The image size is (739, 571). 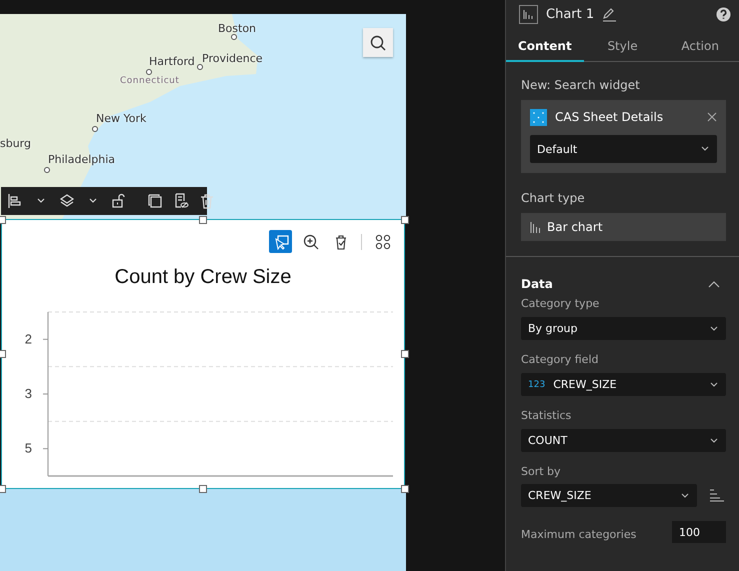 I want to click on grid-icon, so click(x=382, y=242).